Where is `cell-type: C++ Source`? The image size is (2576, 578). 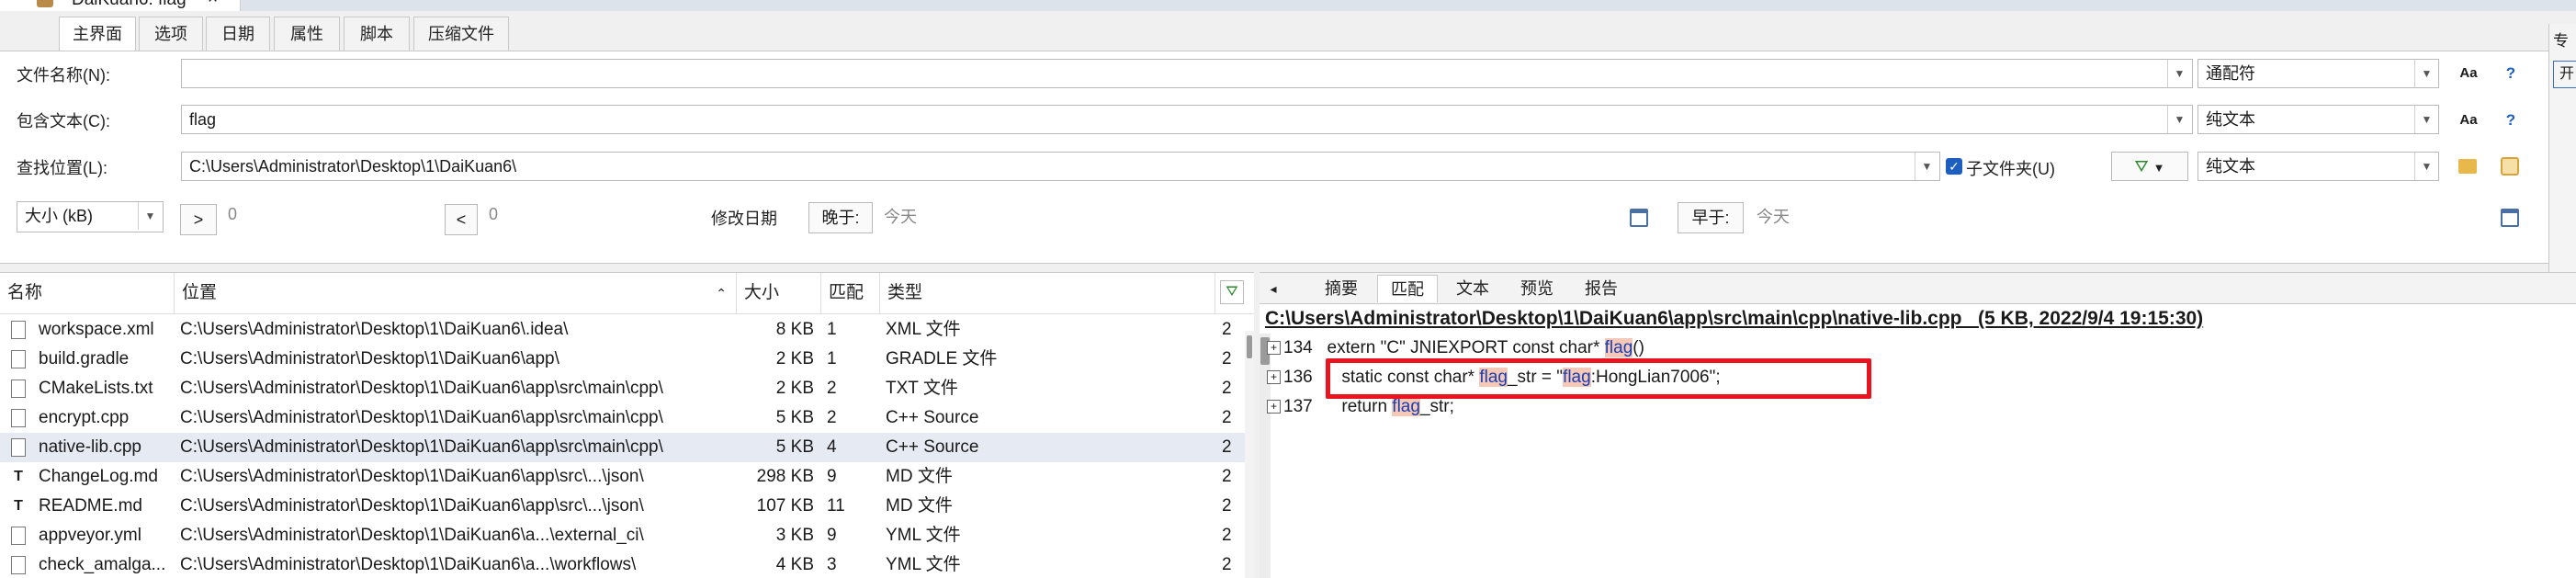 cell-type: C++ Source is located at coordinates (932, 447).